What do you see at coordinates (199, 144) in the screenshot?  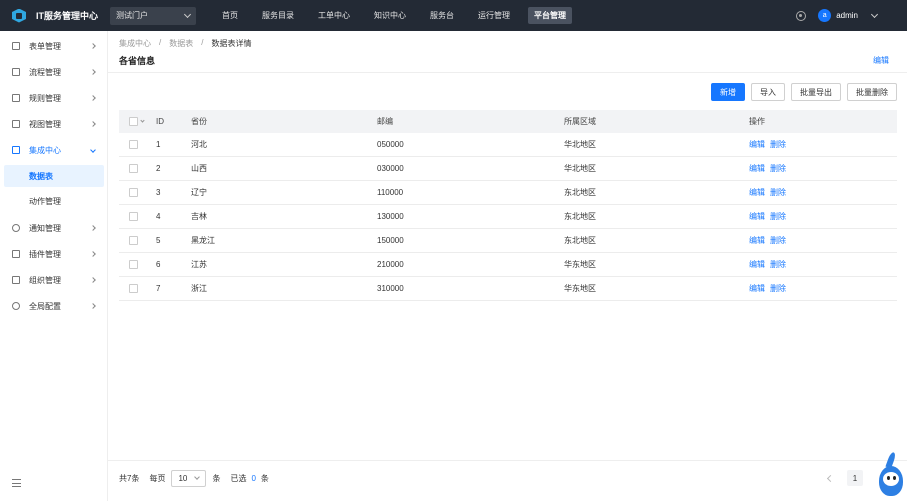 I see `cell-province: 河北` at bounding box center [199, 144].